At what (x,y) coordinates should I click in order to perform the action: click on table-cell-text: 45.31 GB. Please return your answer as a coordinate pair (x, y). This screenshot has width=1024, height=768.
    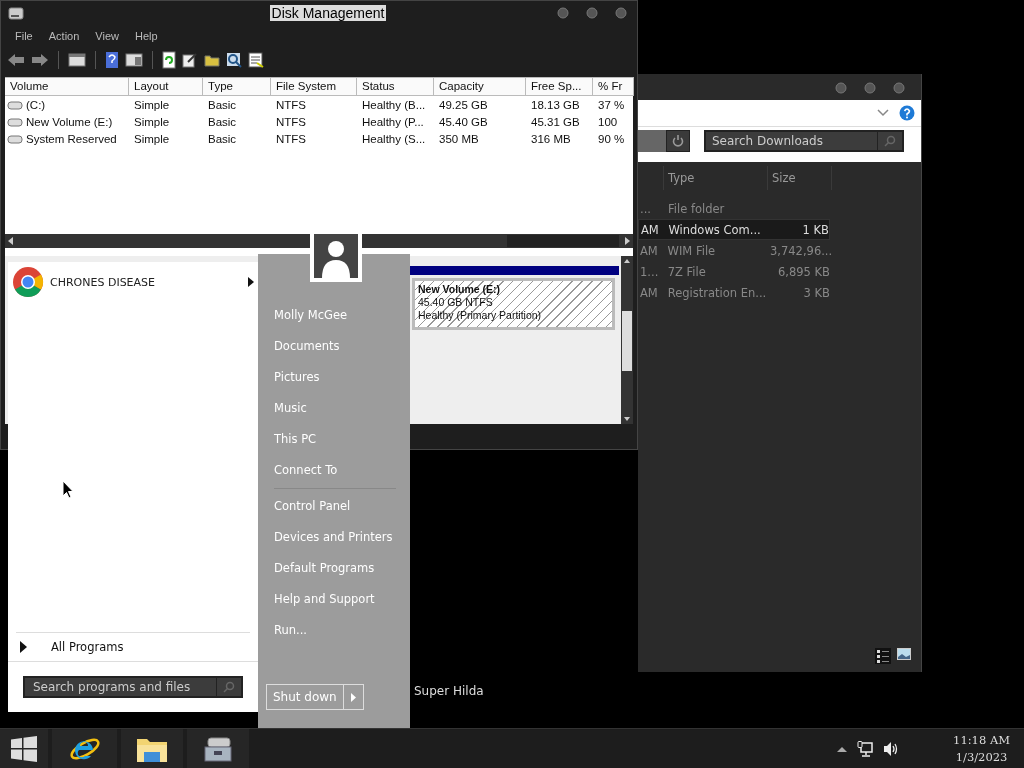
    Looking at the image, I should click on (555, 122).